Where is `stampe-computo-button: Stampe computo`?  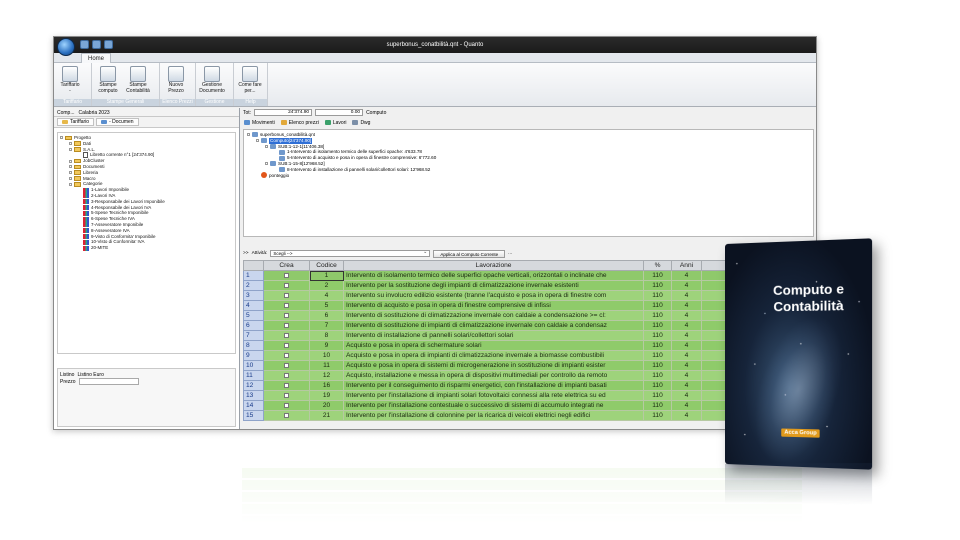 stampe-computo-button: Stampe computo is located at coordinates (108, 82).